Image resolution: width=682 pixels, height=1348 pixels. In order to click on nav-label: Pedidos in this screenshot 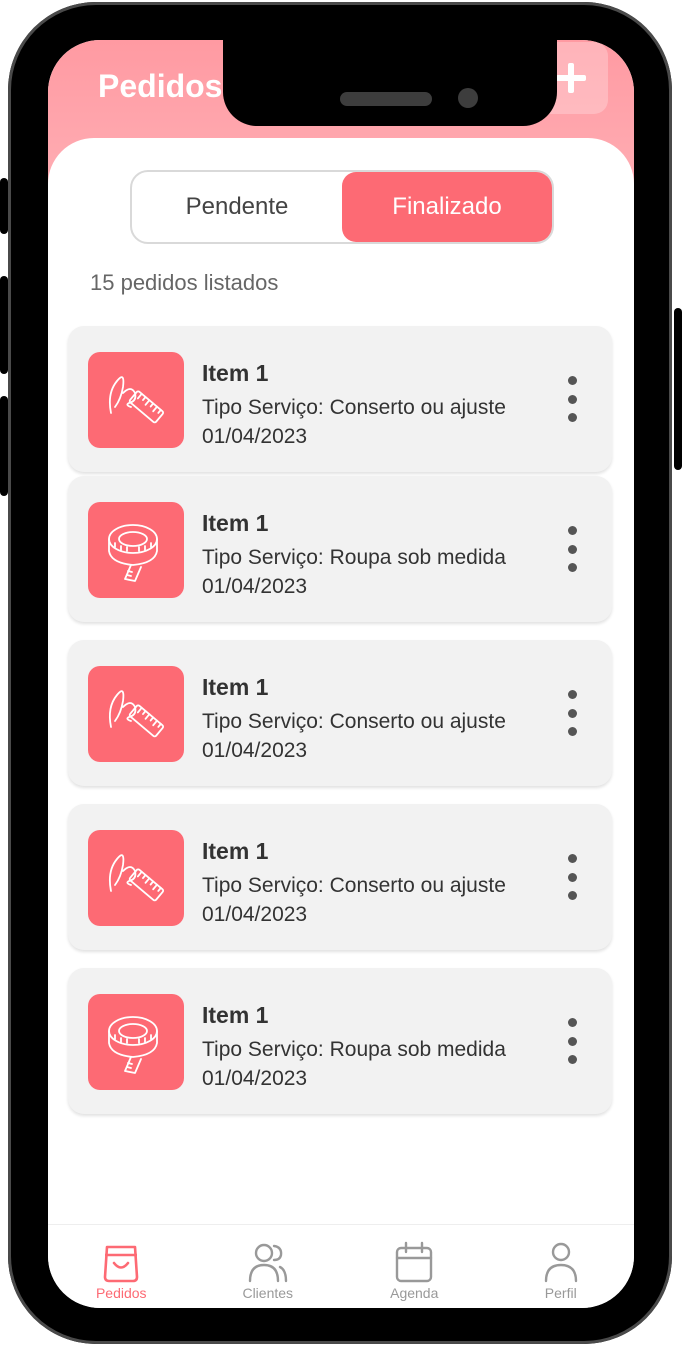, I will do `click(121, 1293)`.